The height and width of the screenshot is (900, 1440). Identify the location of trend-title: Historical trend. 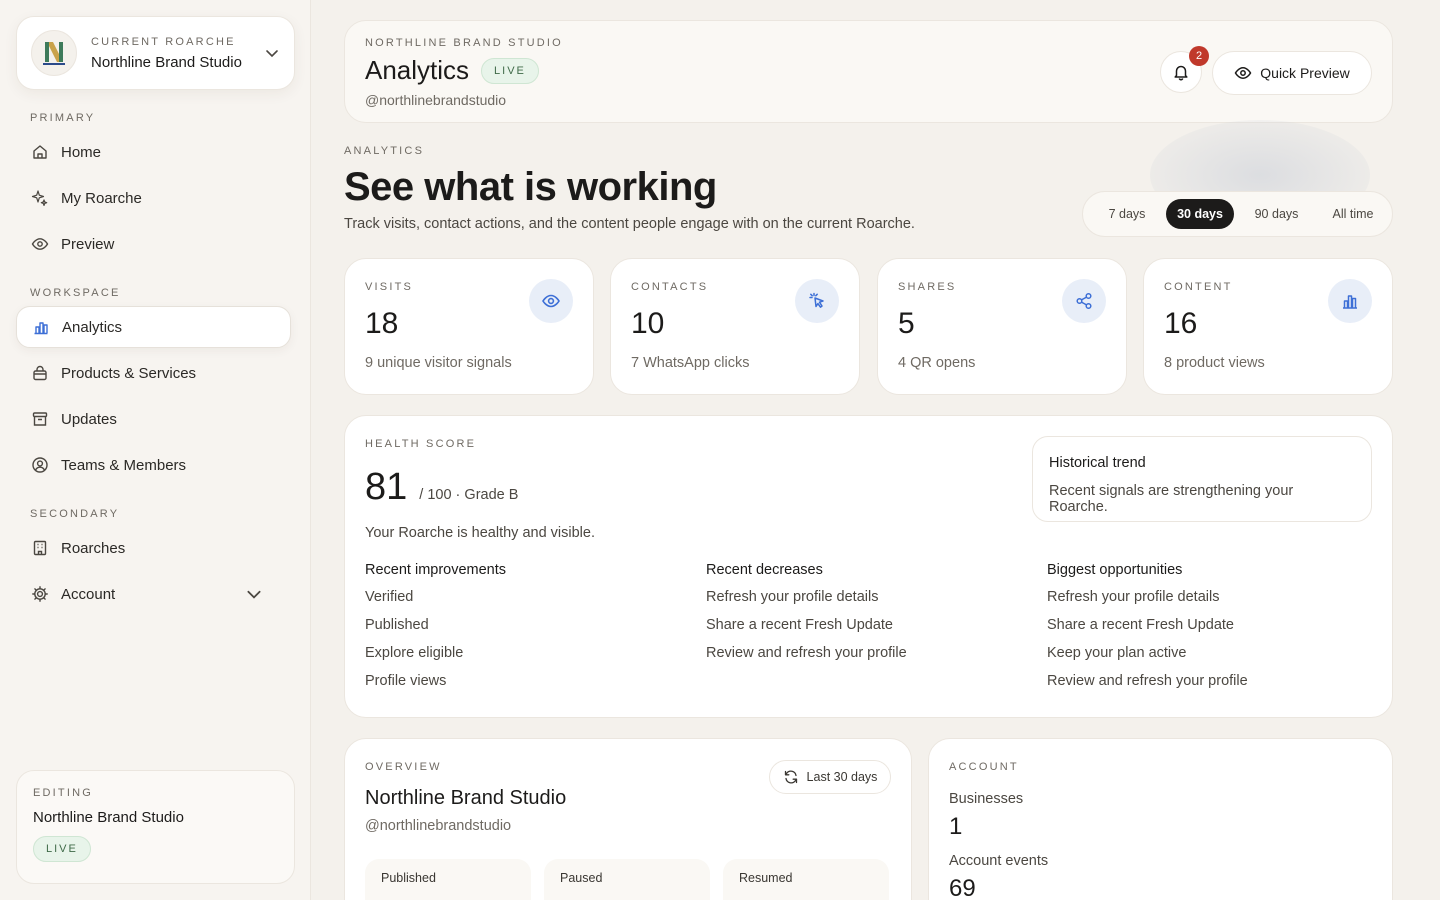
(1097, 463).